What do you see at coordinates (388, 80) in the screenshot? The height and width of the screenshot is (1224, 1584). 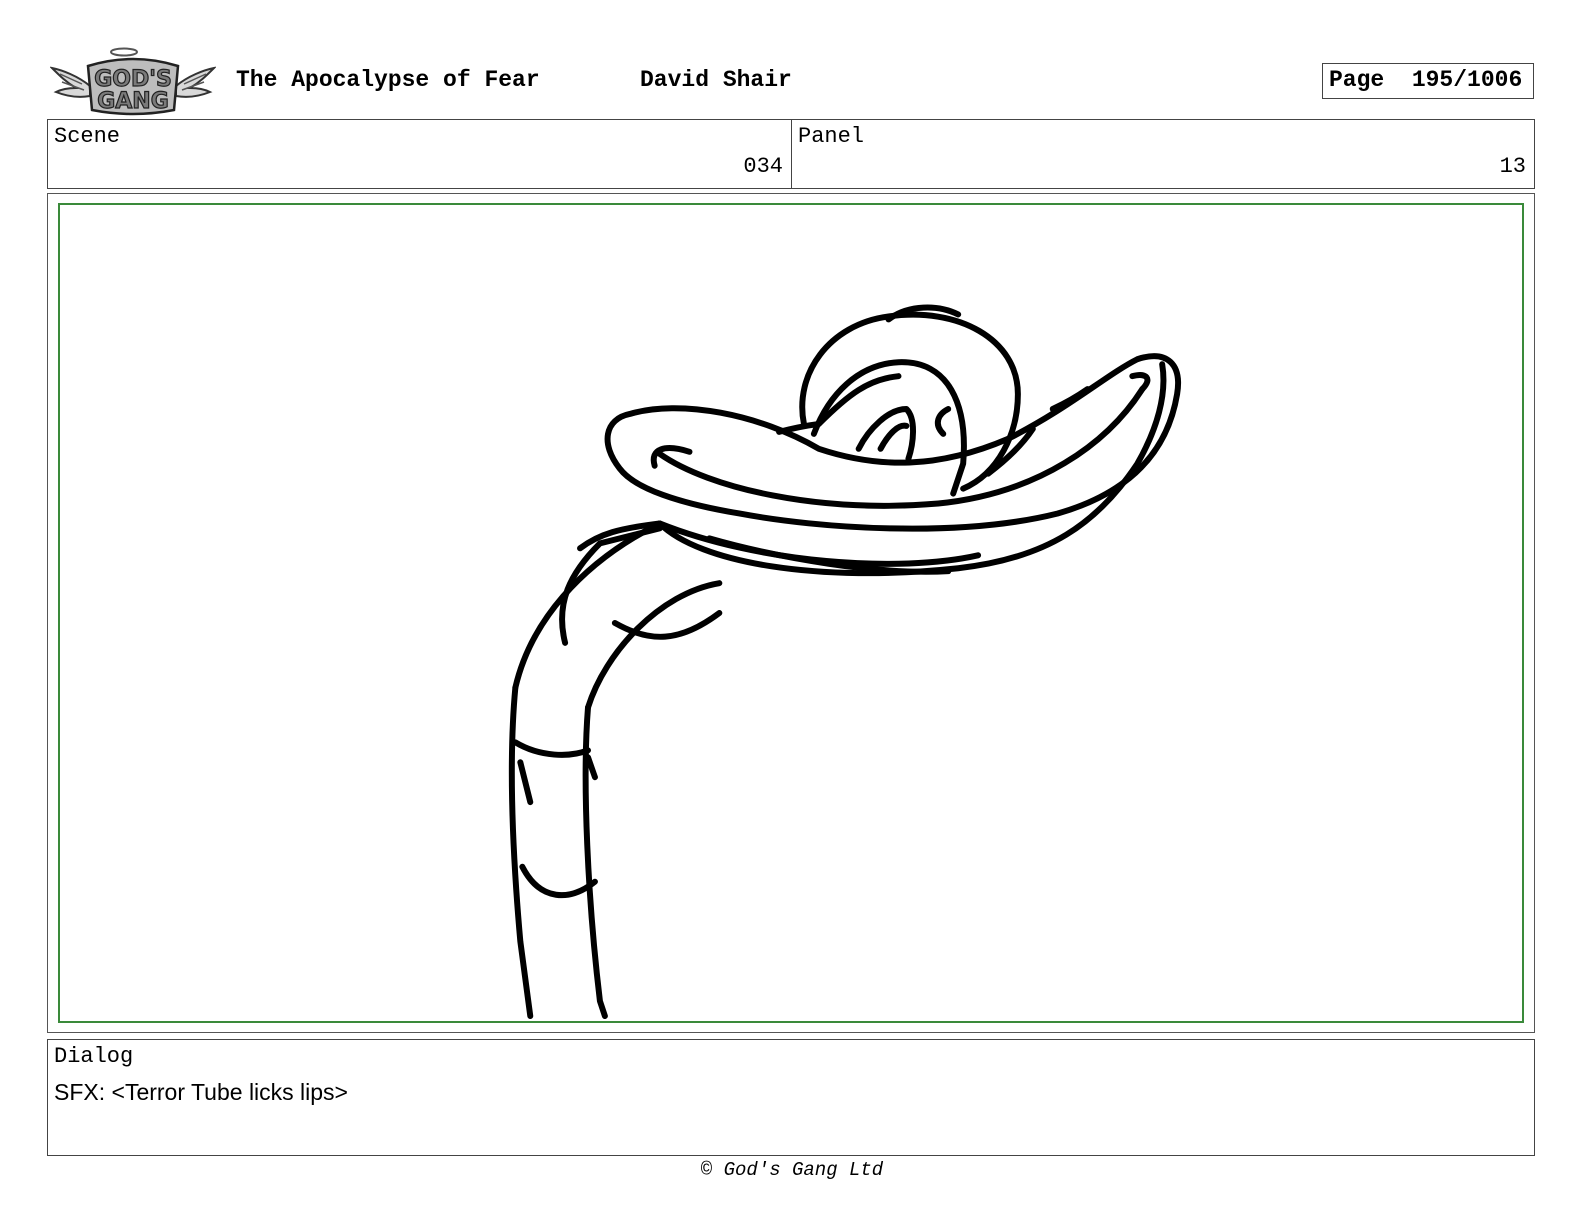 I see `story-title: The Apocalypse of Fear` at bounding box center [388, 80].